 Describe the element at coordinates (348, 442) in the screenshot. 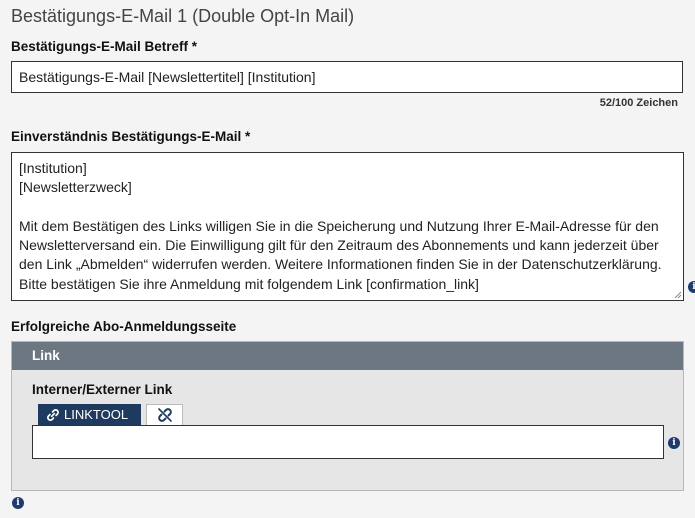

I see `link-input` at that location.